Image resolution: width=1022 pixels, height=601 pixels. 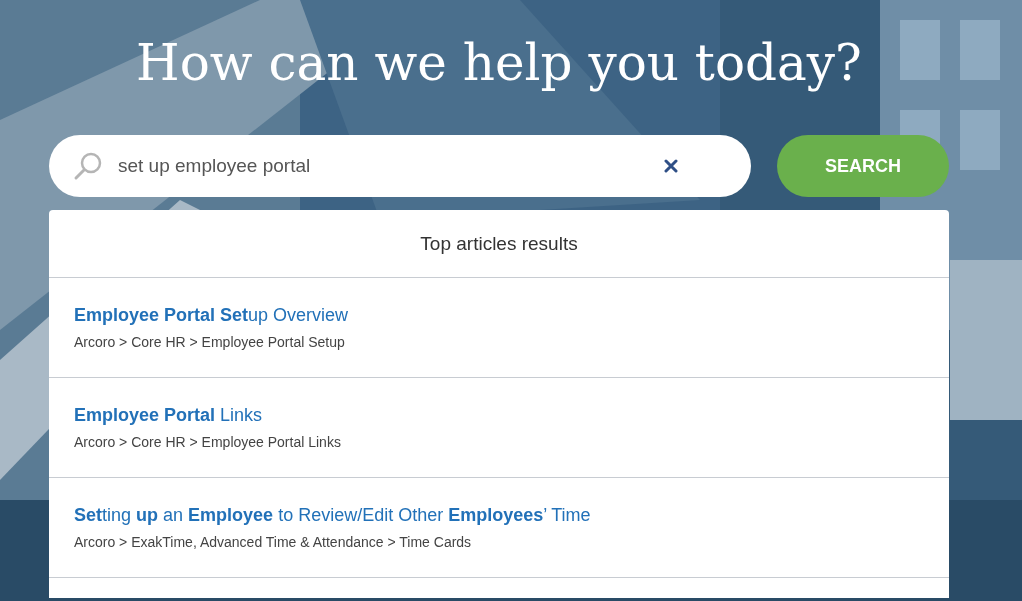 What do you see at coordinates (332, 515) in the screenshot?
I see `article-link: Setting up an Employee to Review/Edit Other Employees’ Time` at bounding box center [332, 515].